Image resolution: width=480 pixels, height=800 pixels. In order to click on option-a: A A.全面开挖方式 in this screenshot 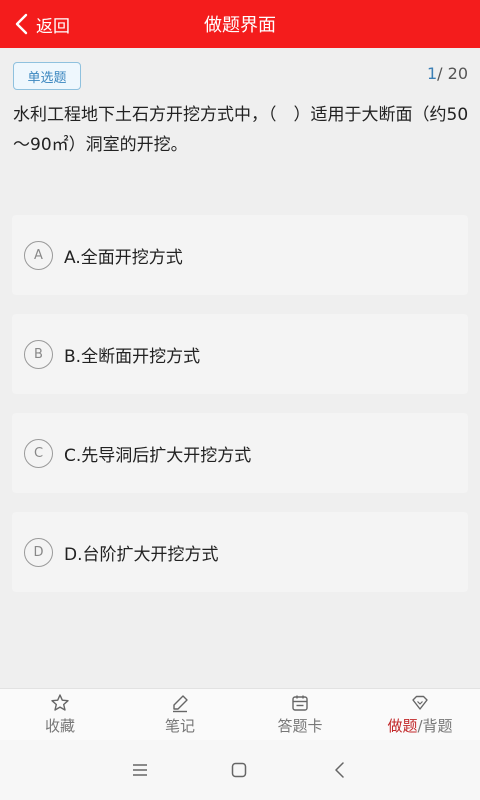, I will do `click(240, 255)`.